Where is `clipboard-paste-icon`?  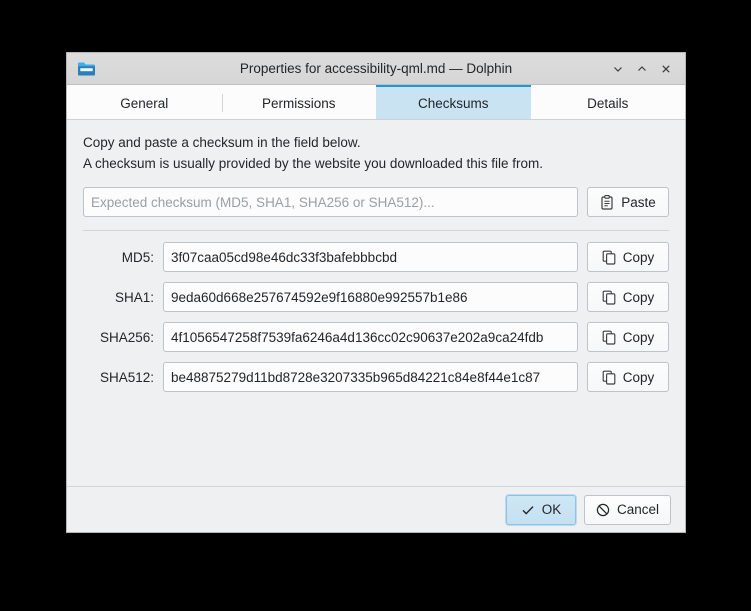
clipboard-paste-icon is located at coordinates (607, 202).